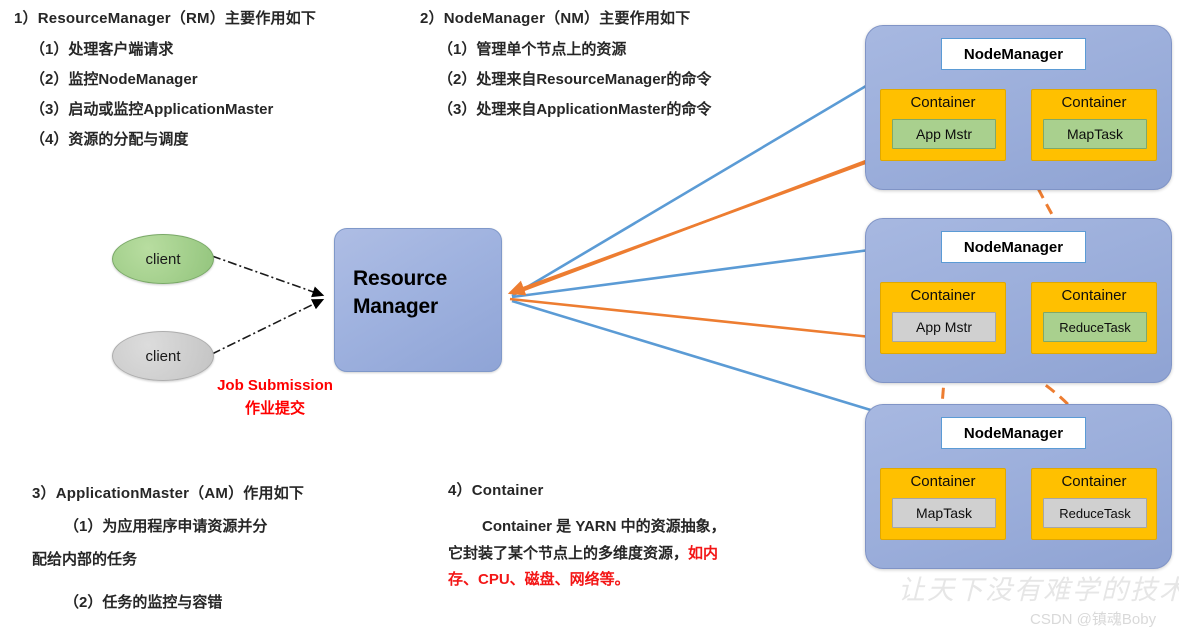 Image resolution: width=1179 pixels, height=633 pixels. Describe the element at coordinates (1093, 619) in the screenshot. I see `watermark-credit: CSDN @镇魂Boby` at that location.